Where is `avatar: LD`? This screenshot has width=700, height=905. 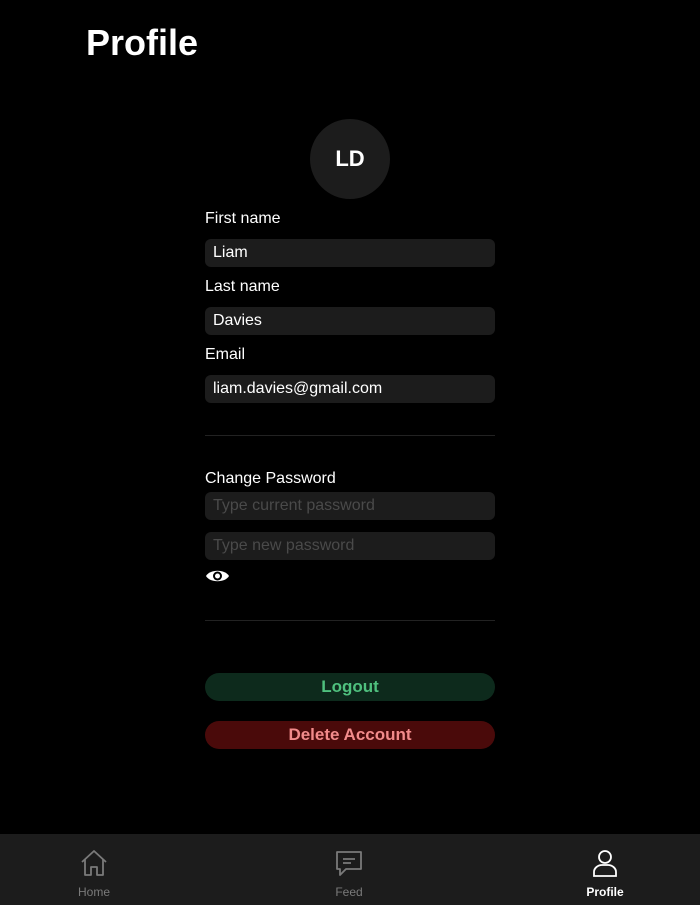
avatar: LD is located at coordinates (350, 159).